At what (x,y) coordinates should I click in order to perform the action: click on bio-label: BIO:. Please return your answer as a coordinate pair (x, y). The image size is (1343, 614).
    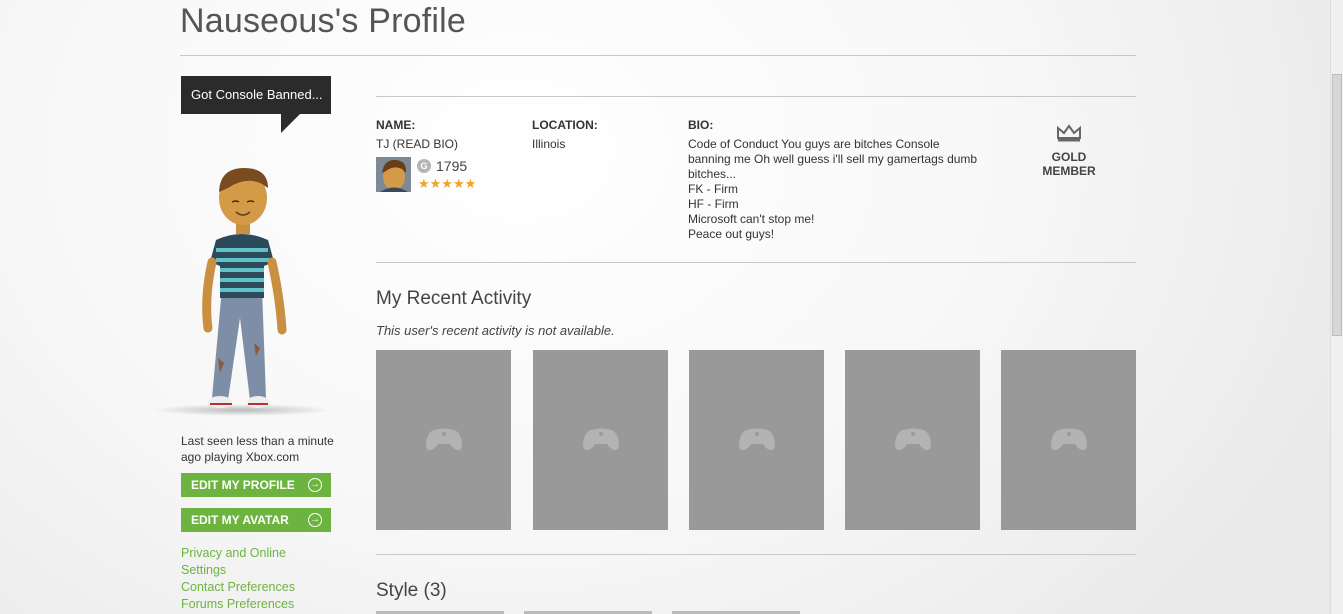
    Looking at the image, I should click on (701, 125).